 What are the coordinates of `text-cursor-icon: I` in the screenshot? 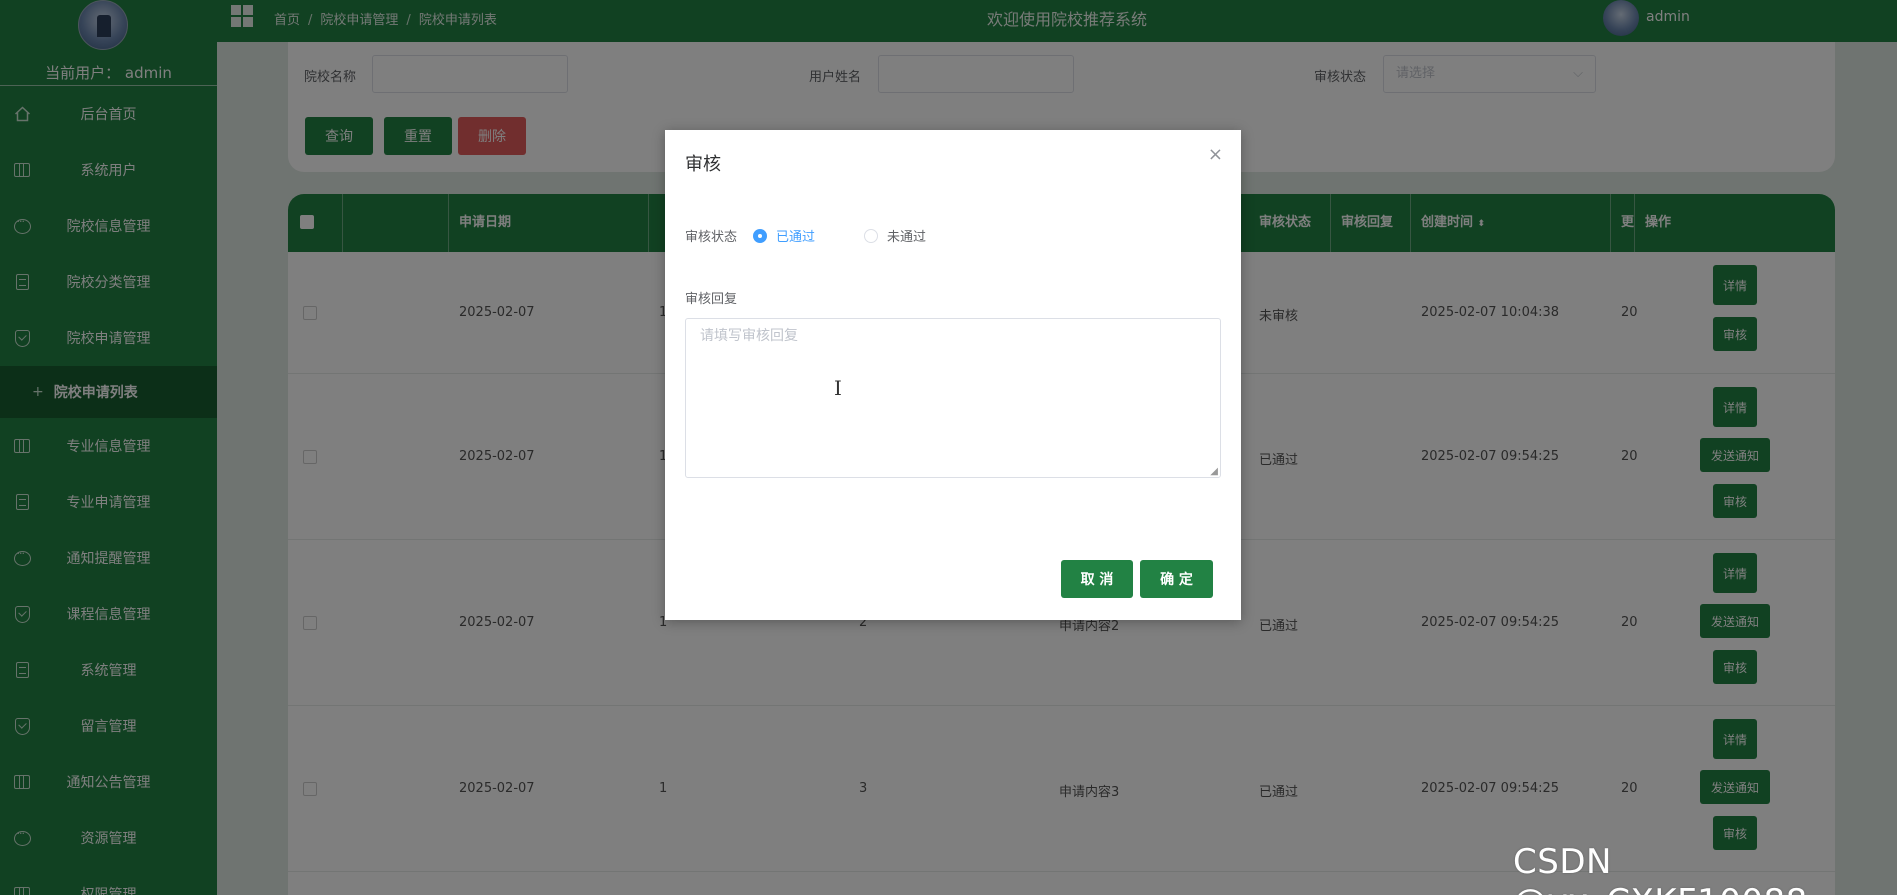 It's located at (838, 388).